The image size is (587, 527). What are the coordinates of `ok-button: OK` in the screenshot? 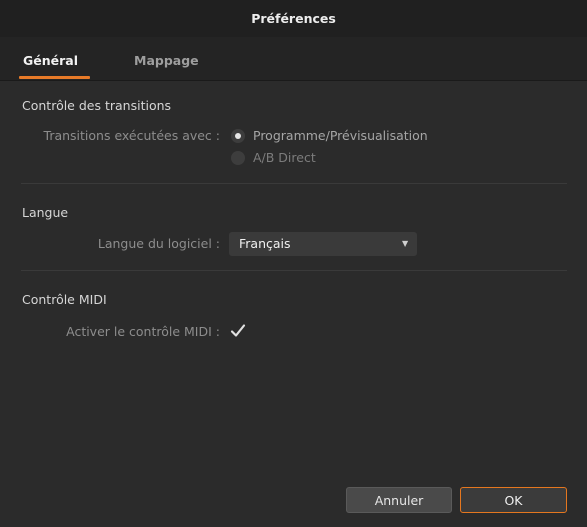 It's located at (513, 500).